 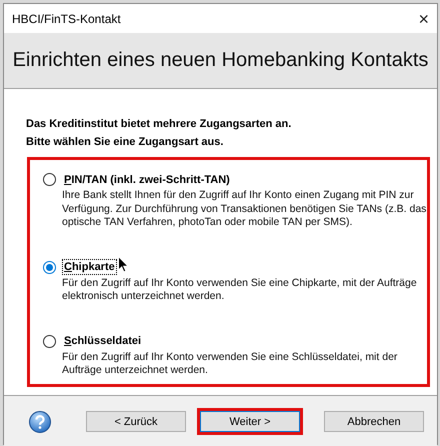 What do you see at coordinates (123, 264) in the screenshot?
I see `mouse-pointer-icon` at bounding box center [123, 264].